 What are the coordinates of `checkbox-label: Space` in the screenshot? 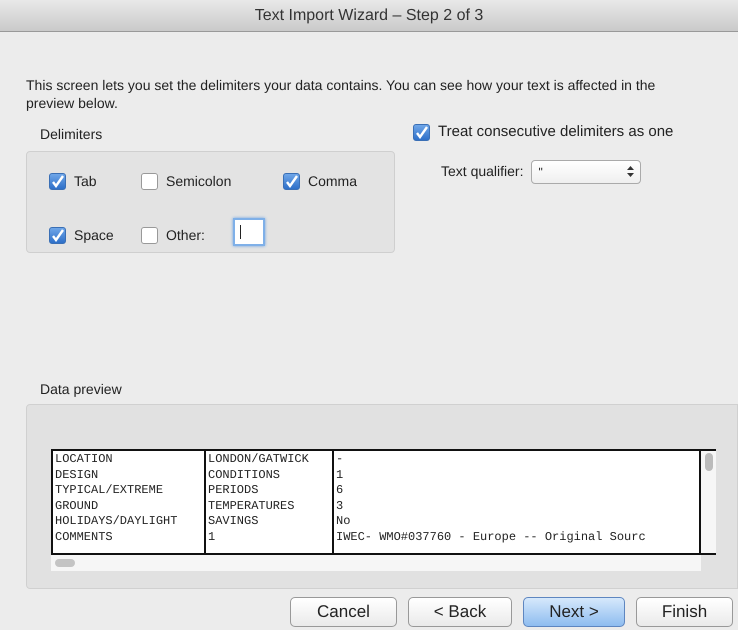 It's located at (94, 235).